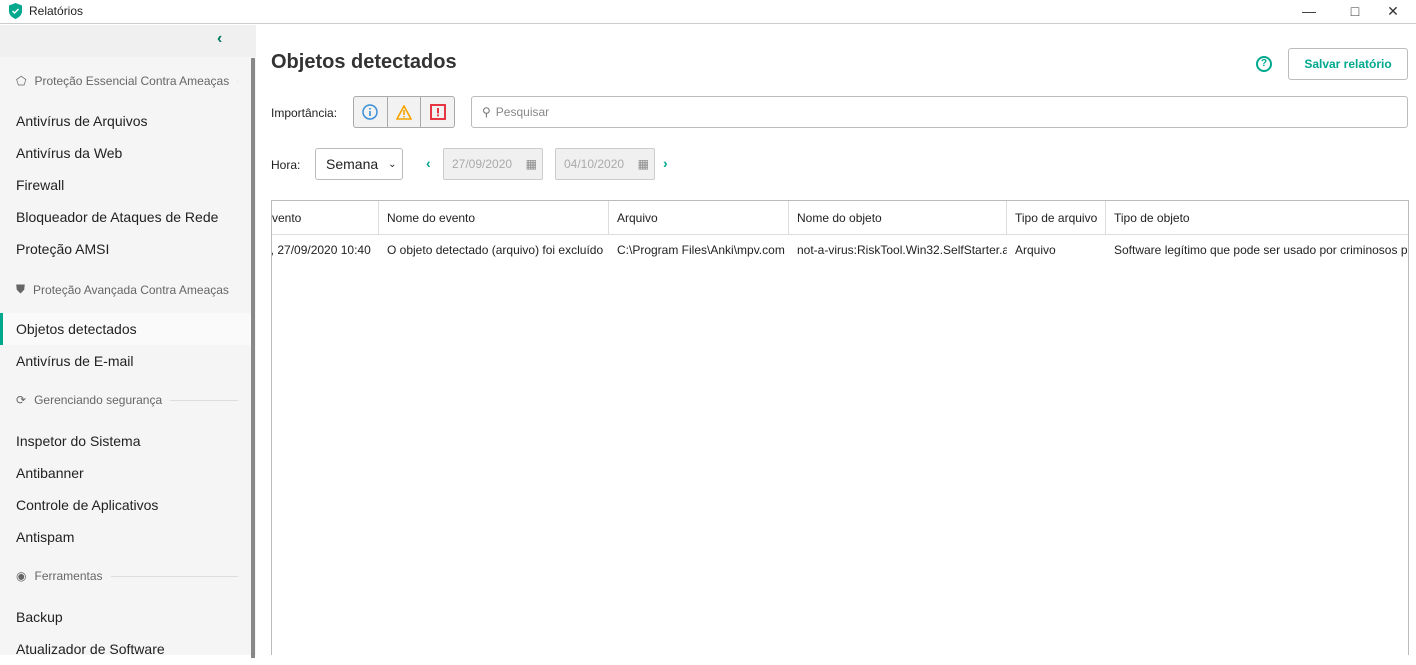 The width and height of the screenshot is (1416, 665). What do you see at coordinates (21, 81) in the screenshot?
I see `shield-outline-icon: ⬠` at bounding box center [21, 81].